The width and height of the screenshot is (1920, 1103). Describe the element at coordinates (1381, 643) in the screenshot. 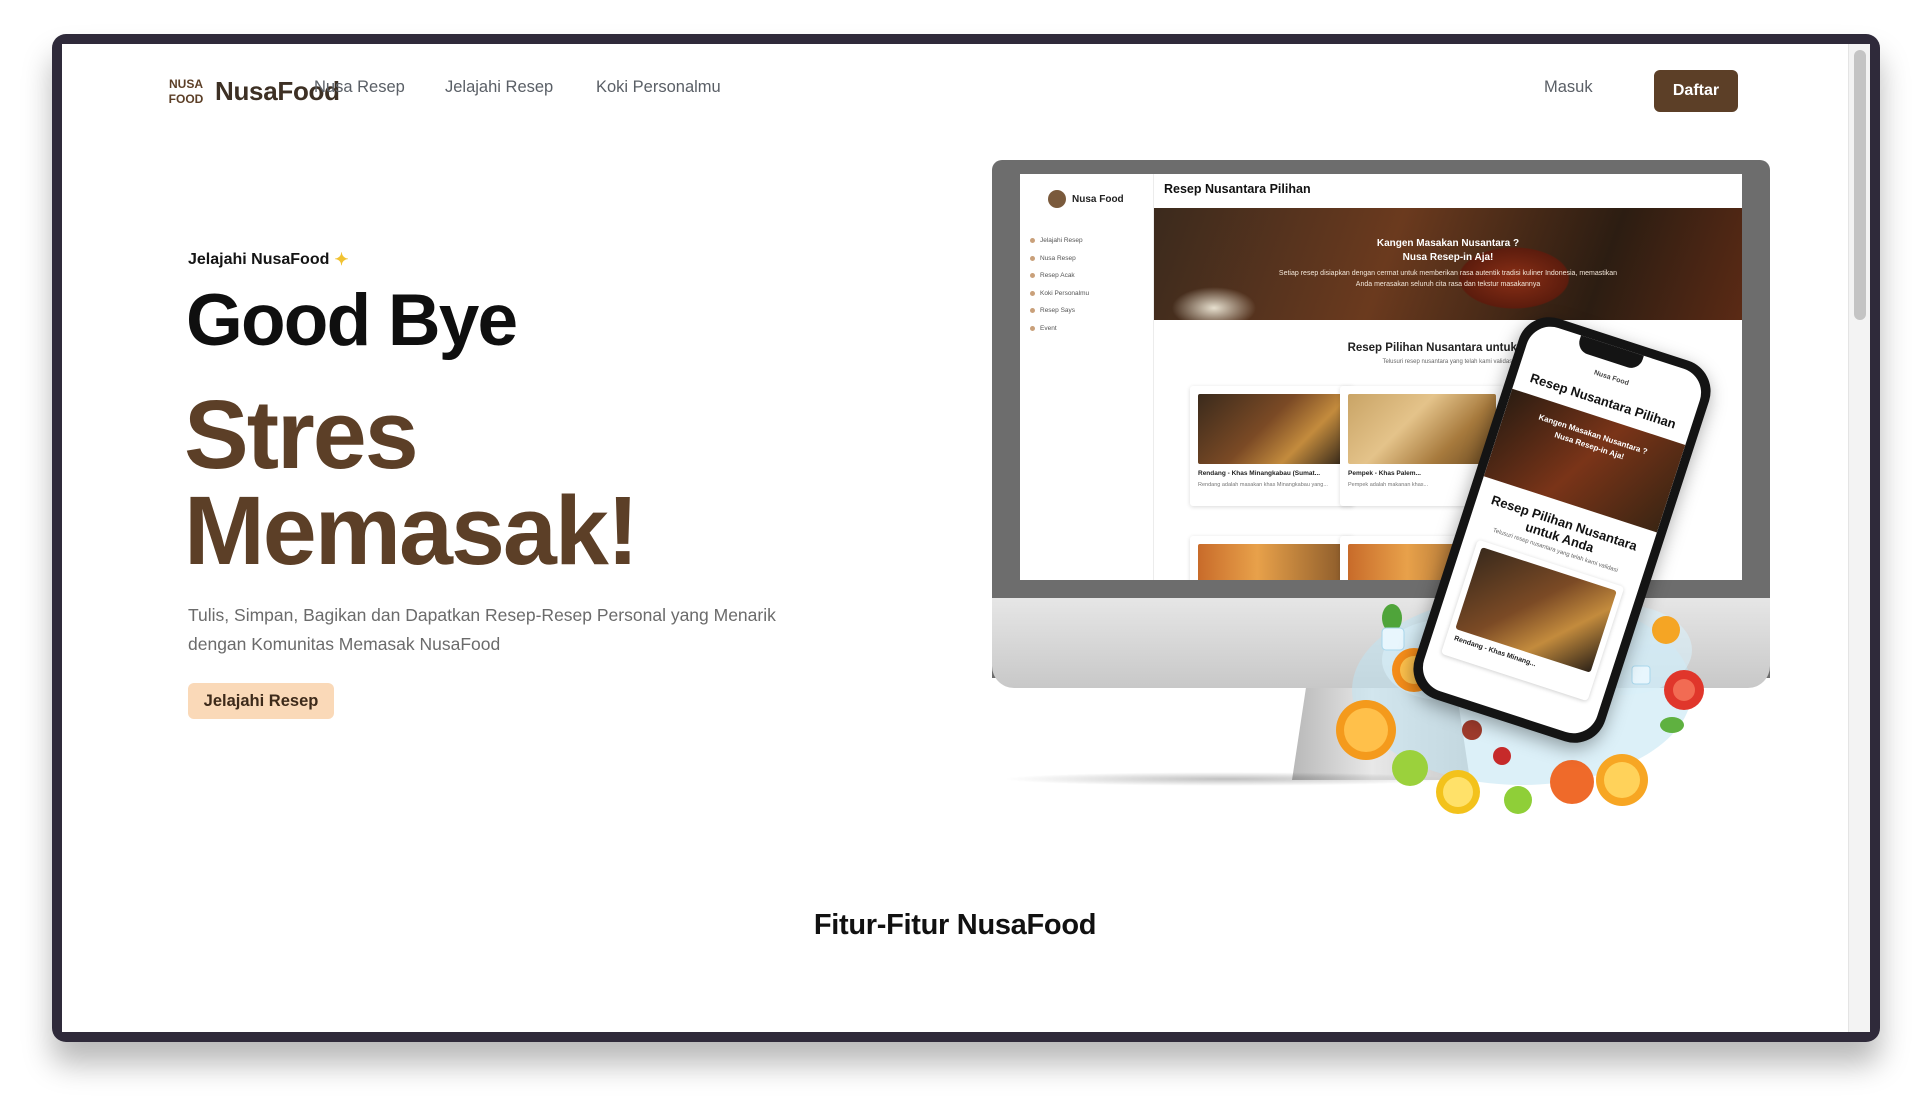

I see `imac-chin` at that location.